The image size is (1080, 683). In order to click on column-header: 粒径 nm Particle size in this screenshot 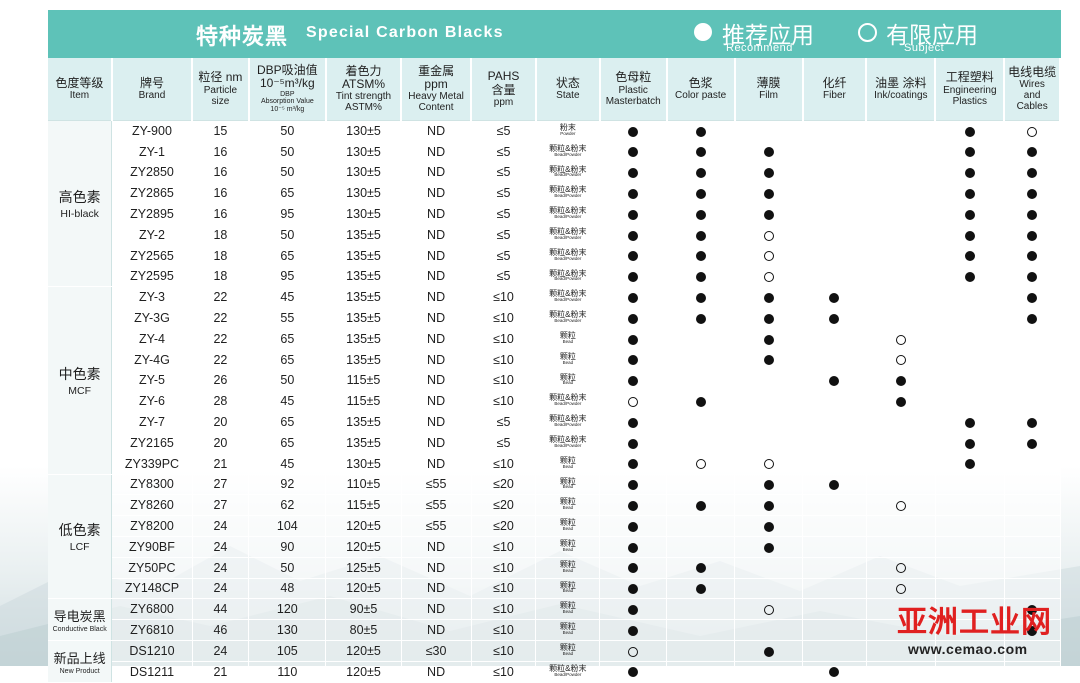, I will do `click(221, 89)`.